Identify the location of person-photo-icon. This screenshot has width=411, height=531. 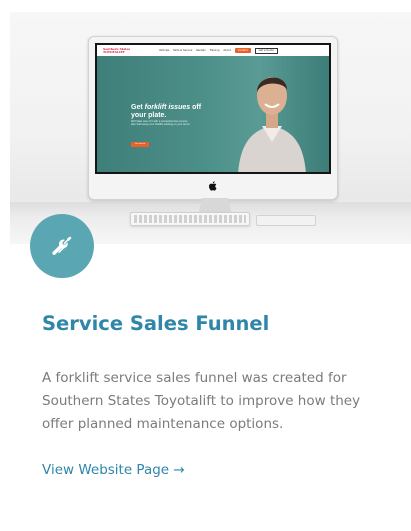
(272, 124).